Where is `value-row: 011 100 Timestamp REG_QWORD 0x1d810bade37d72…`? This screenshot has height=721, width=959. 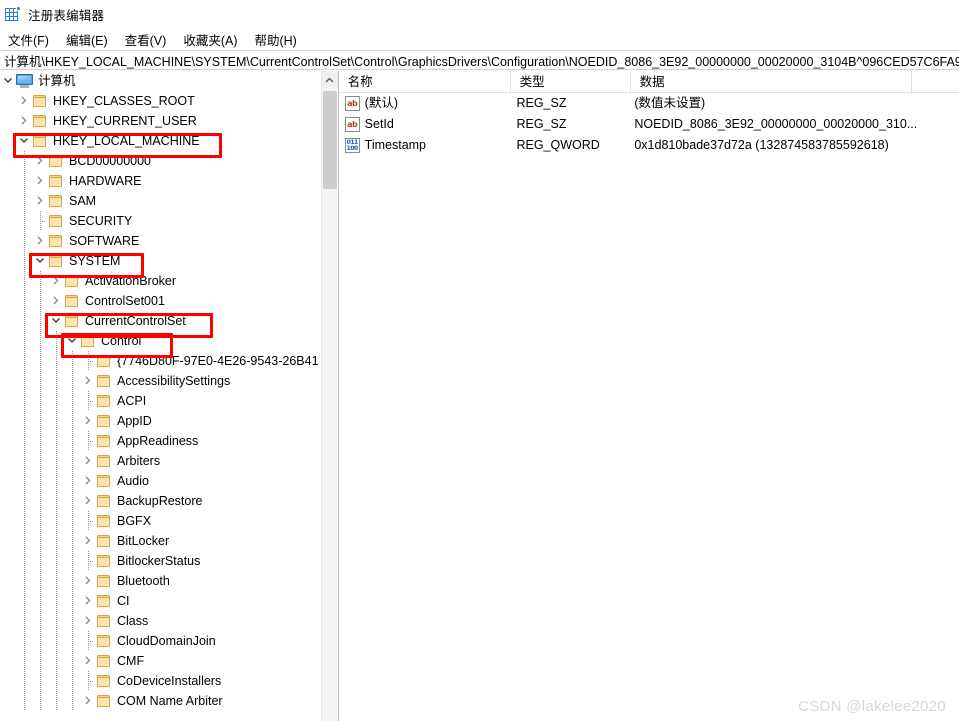 value-row: 011 100 Timestamp REG_QWORD 0x1d810bade37d72… is located at coordinates (649, 145).